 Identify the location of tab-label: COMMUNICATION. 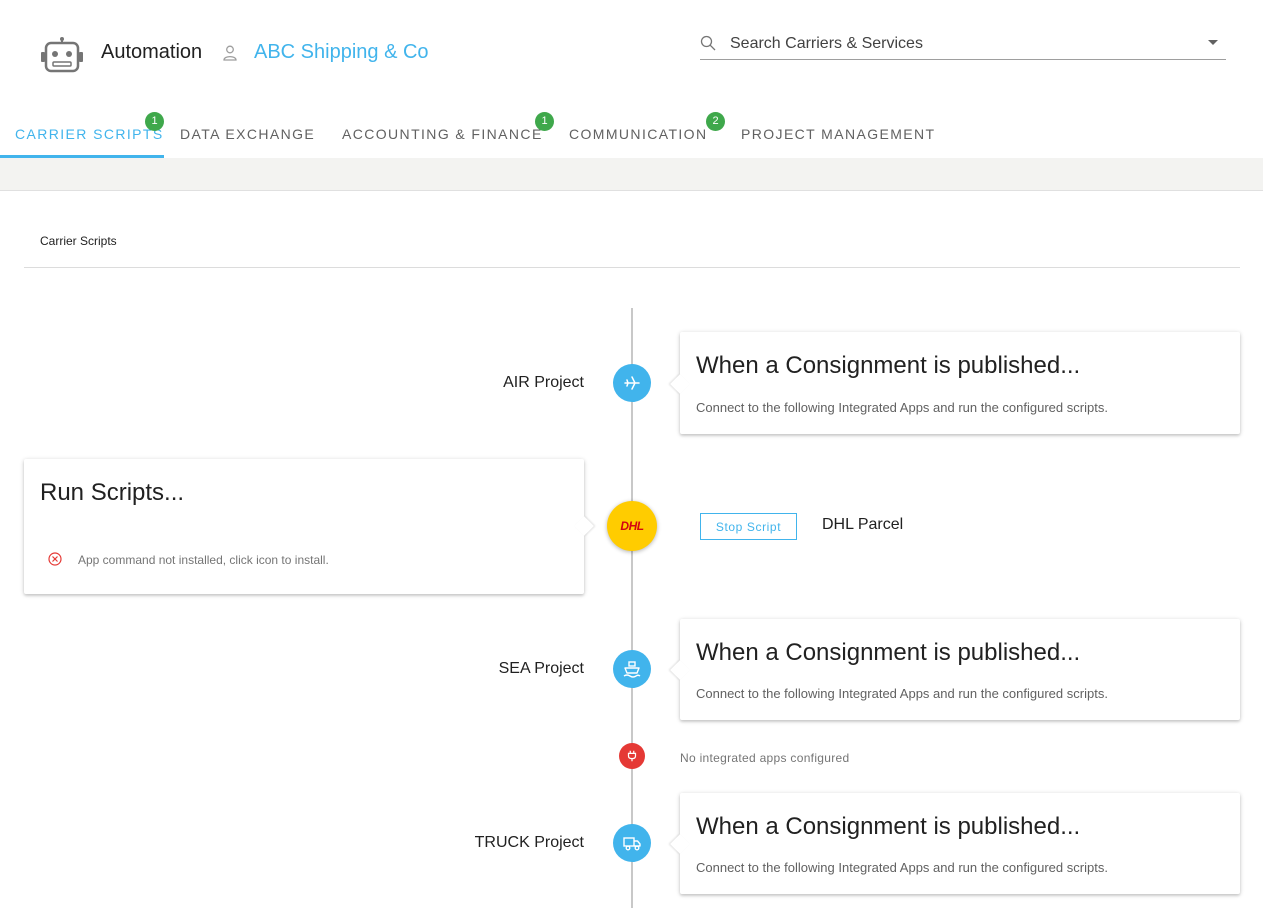
(638, 134).